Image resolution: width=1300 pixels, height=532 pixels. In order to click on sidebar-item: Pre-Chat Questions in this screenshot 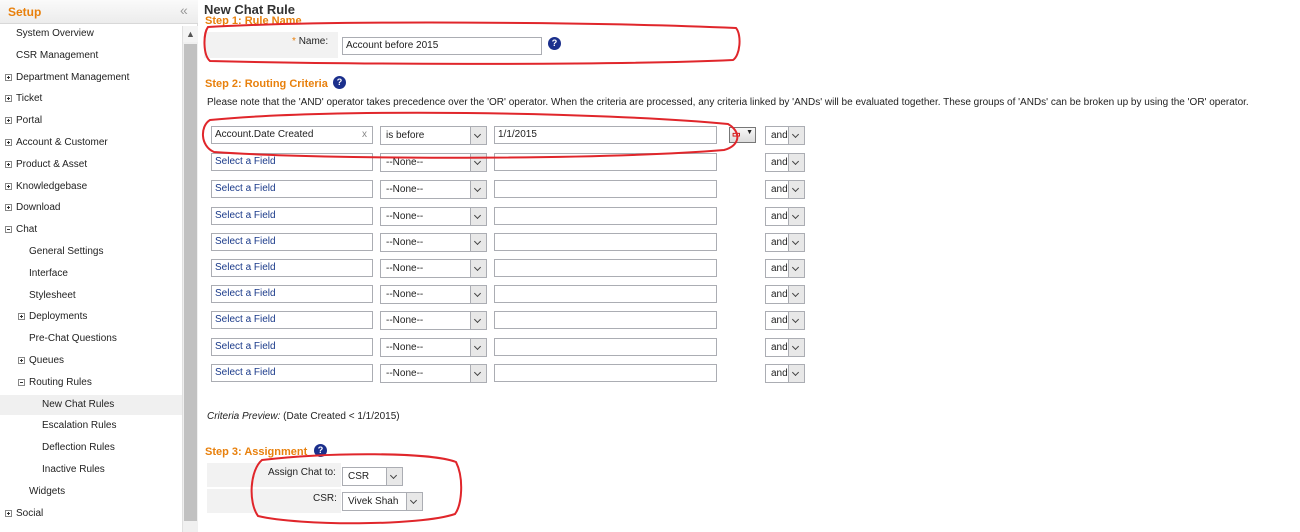, I will do `click(91, 339)`.